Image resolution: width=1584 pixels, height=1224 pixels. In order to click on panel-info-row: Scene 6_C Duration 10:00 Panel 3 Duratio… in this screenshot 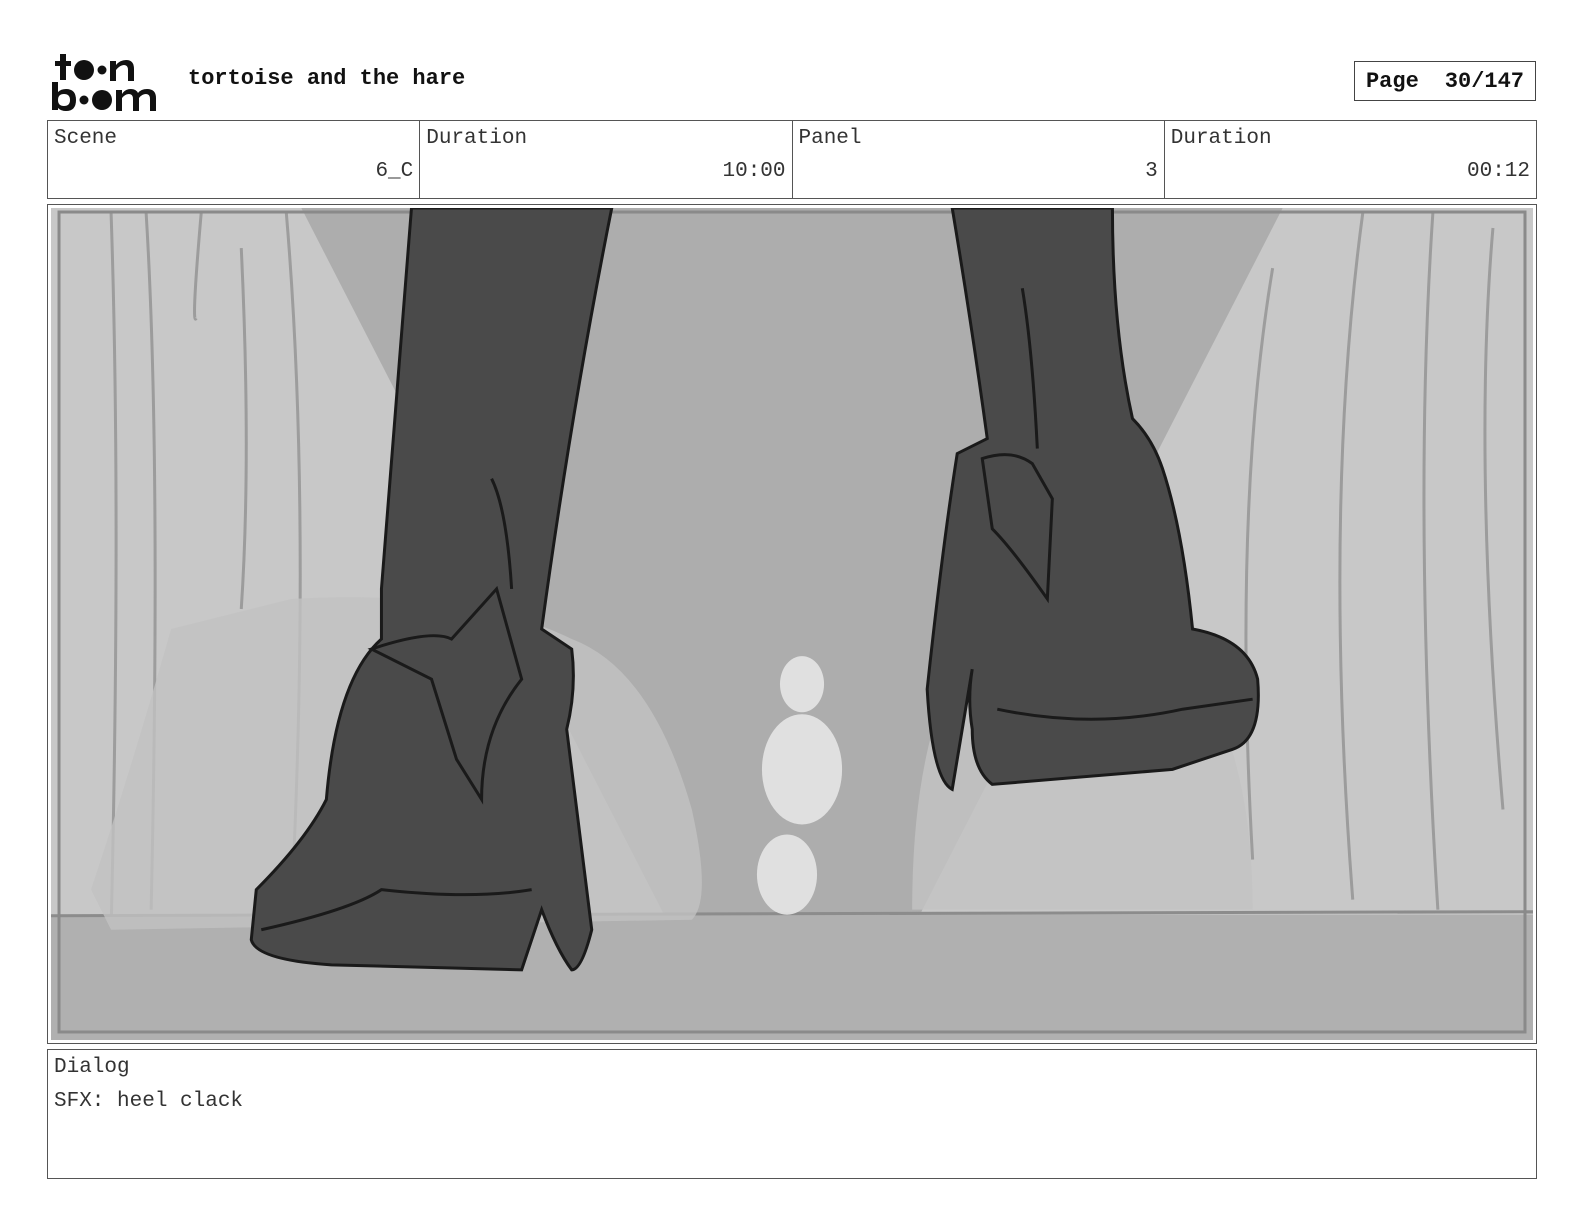, I will do `click(792, 159)`.